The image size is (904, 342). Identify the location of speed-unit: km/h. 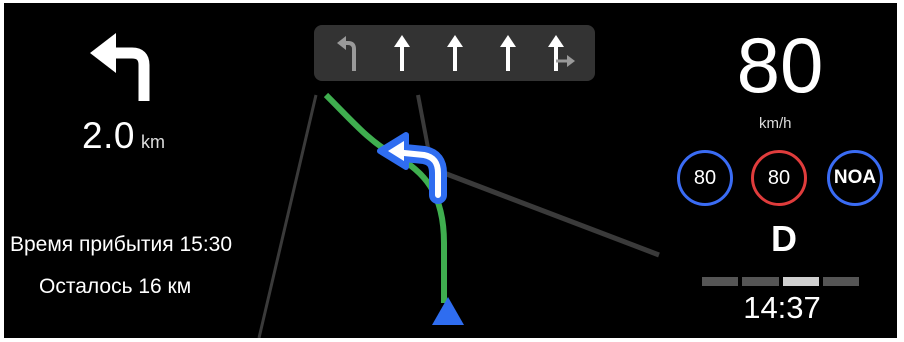
(775, 123).